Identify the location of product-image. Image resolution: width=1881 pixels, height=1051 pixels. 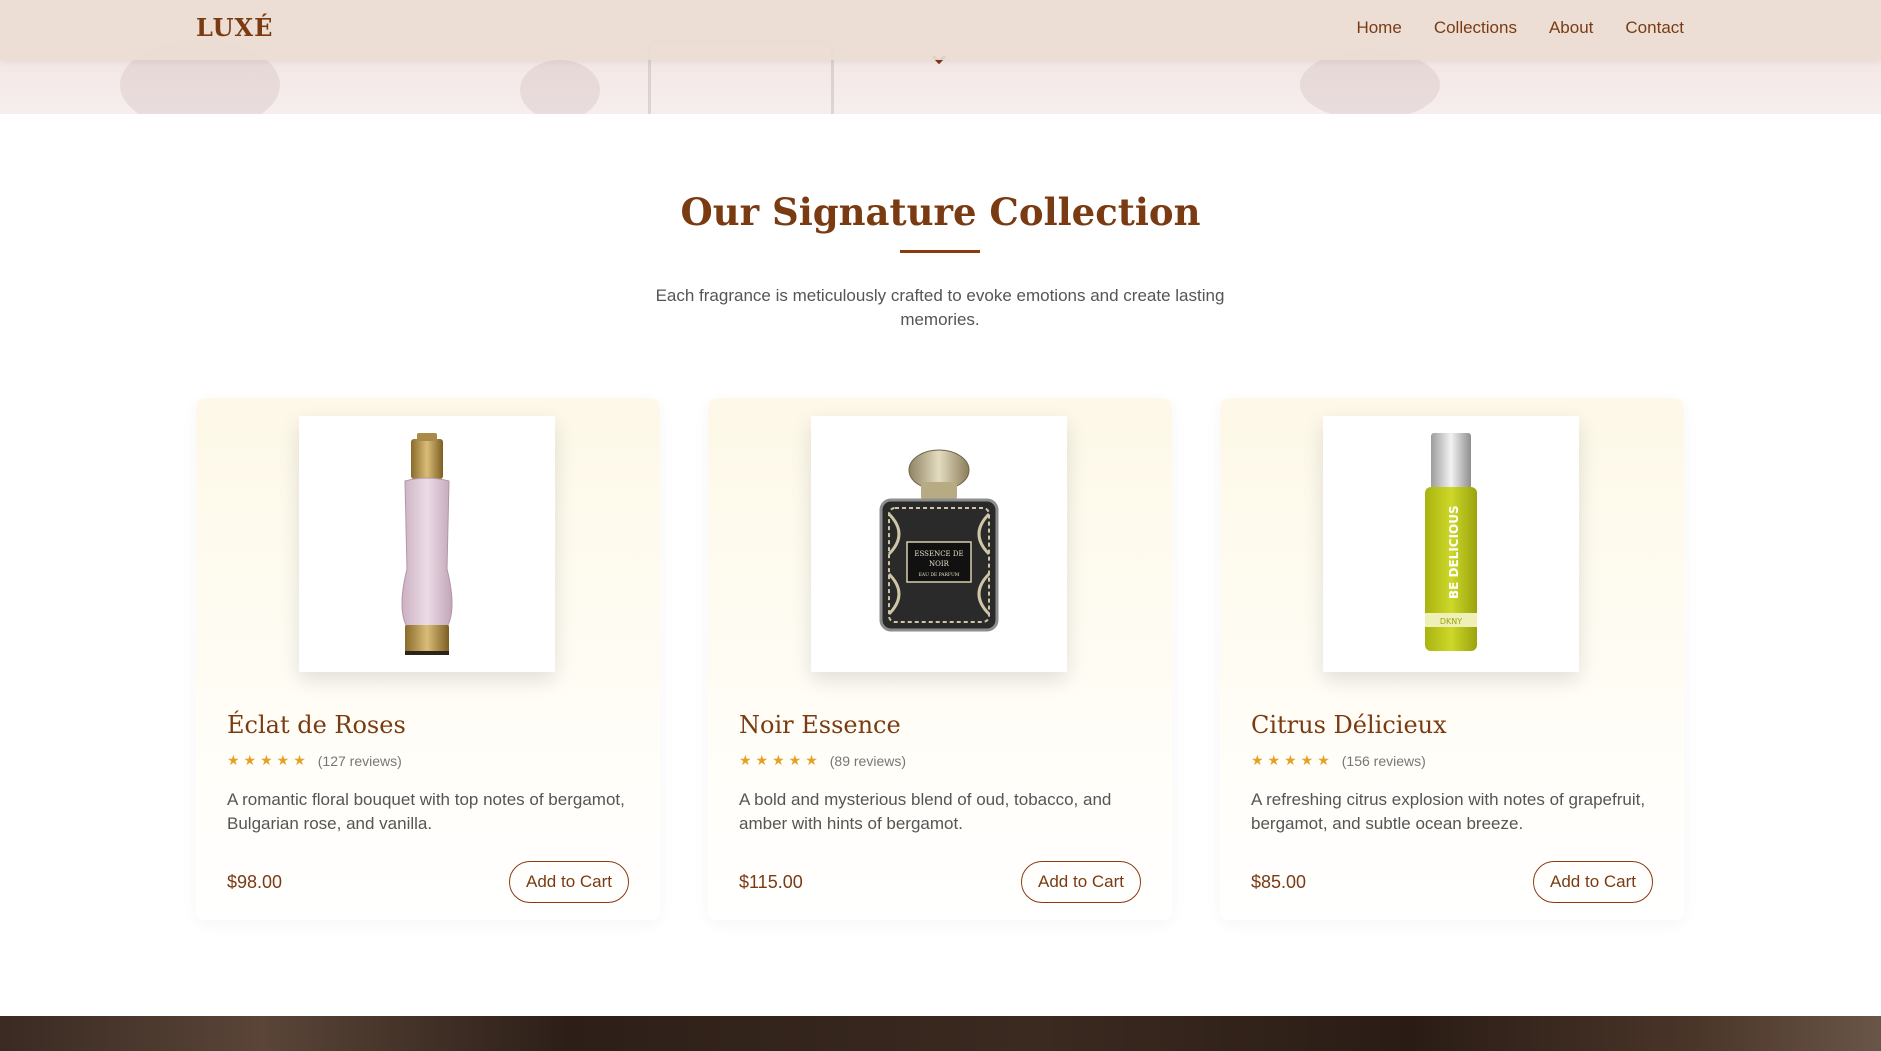
(427, 544).